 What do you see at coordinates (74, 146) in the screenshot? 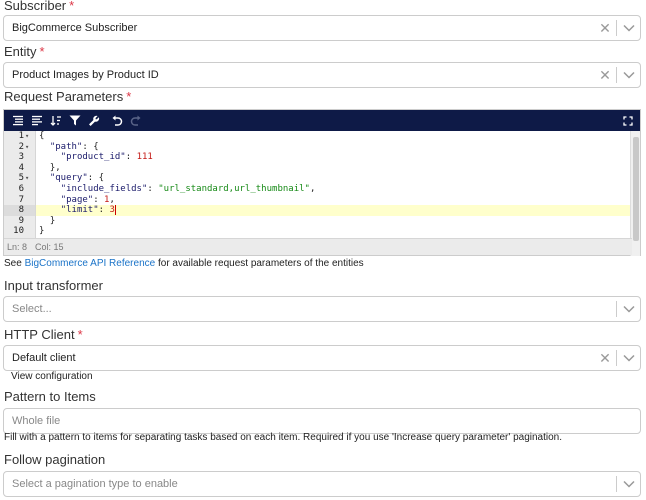
I see `code-line: "path": {` at bounding box center [74, 146].